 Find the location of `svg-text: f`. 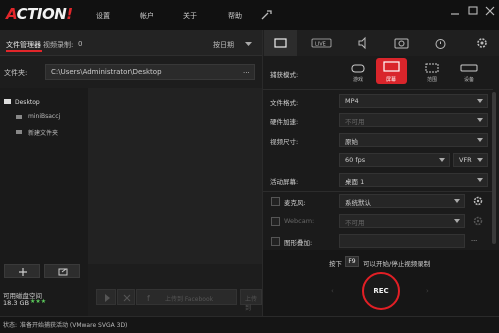

svg-text: f is located at coordinates (148, 297).